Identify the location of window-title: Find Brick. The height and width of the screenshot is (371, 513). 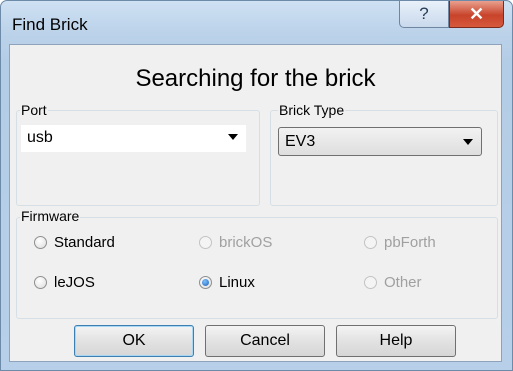
(50, 24).